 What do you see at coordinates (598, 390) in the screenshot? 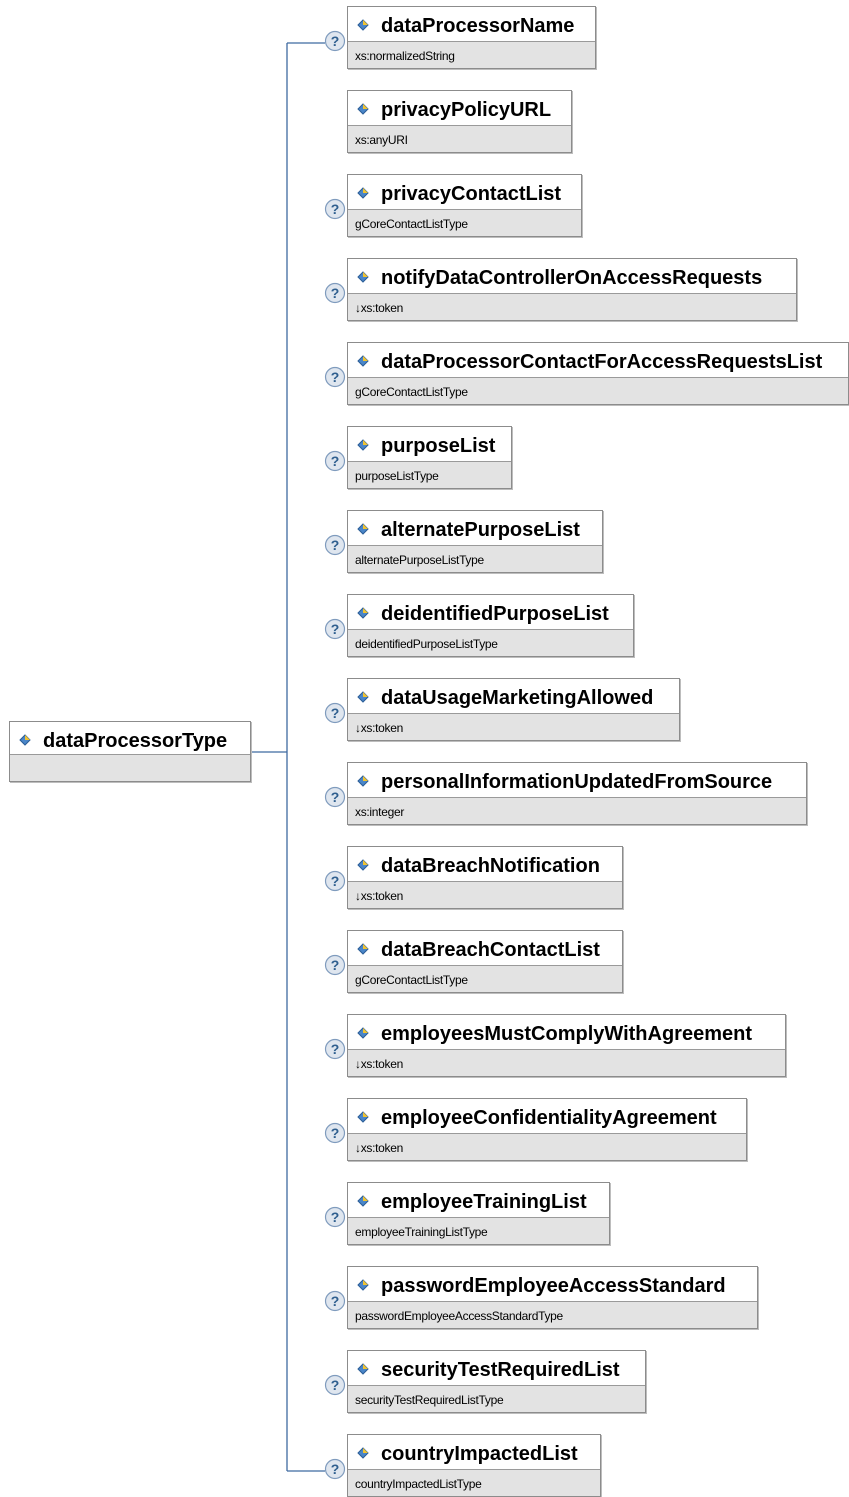
I see `element-type-bar: gCoreContactListType` at bounding box center [598, 390].